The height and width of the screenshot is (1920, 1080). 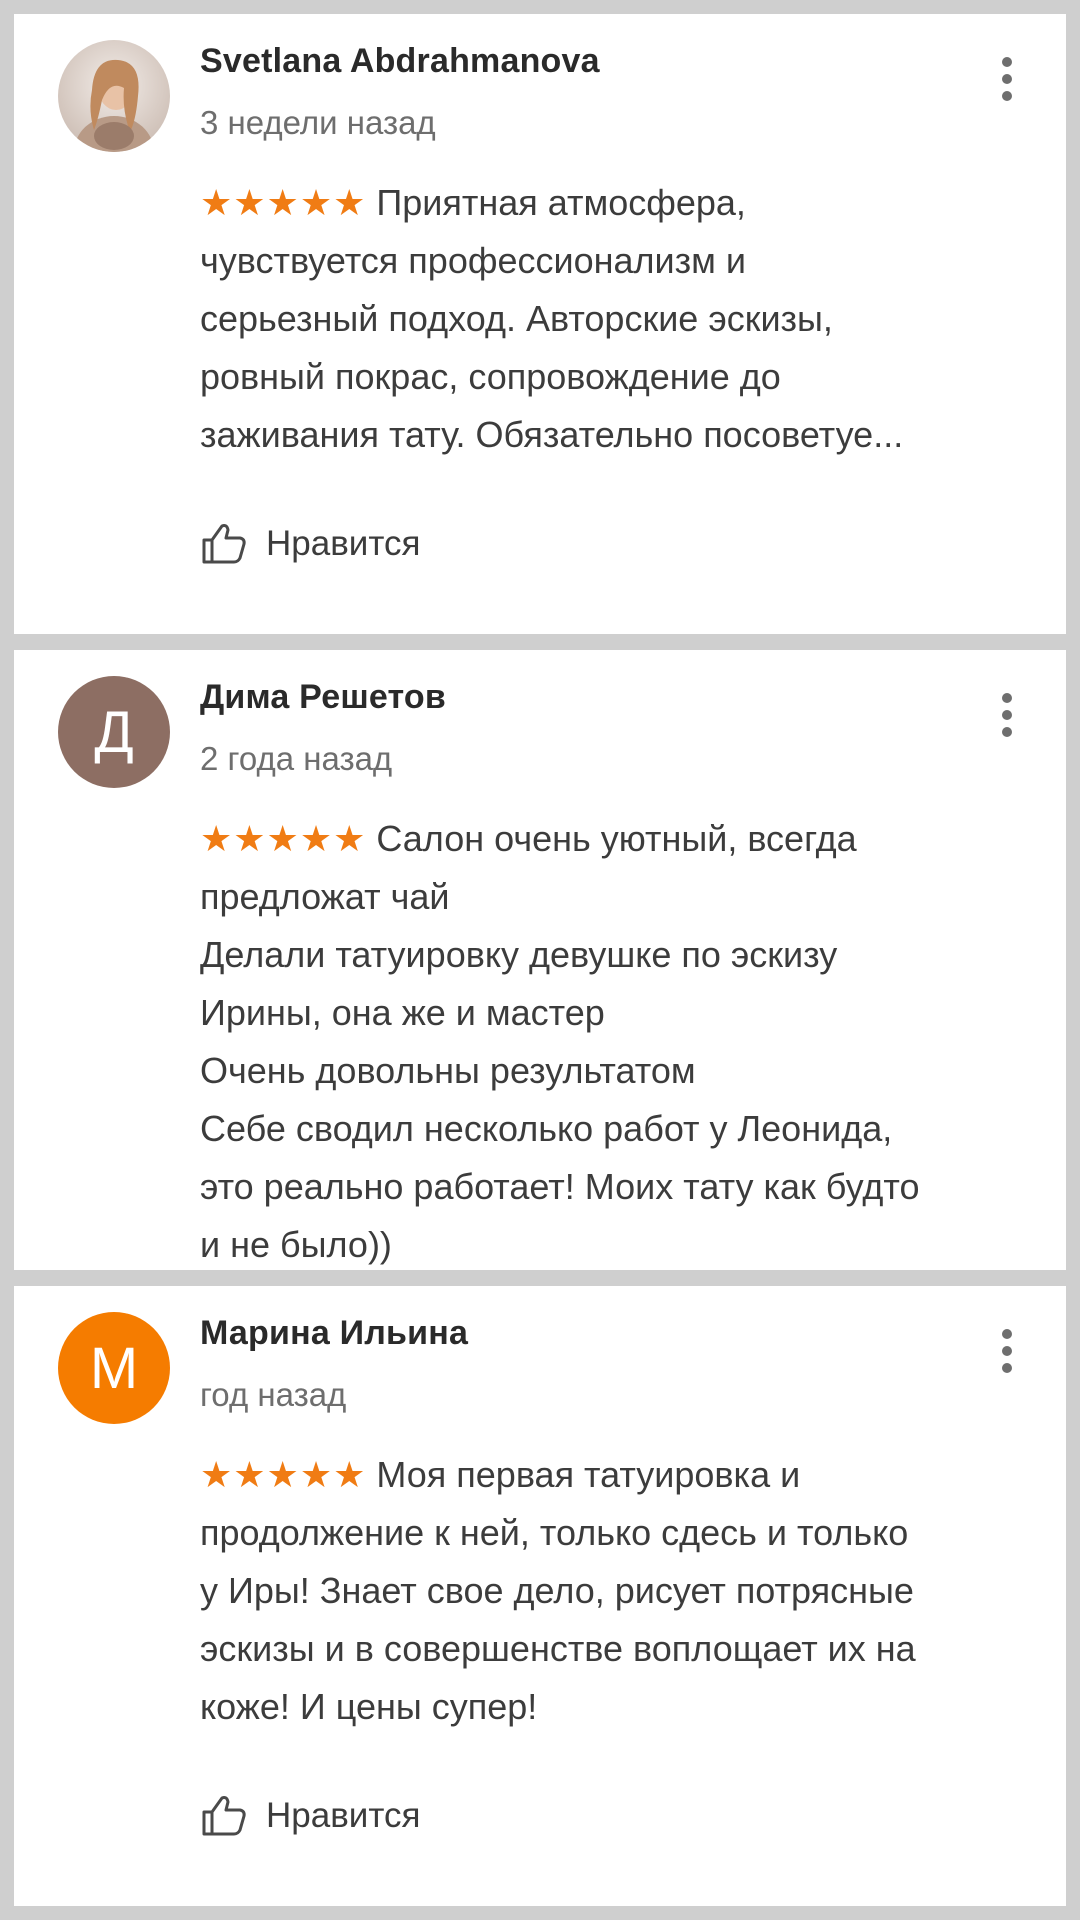 What do you see at coordinates (448, 1070) in the screenshot?
I see `review-line: Очень довольны результатом` at bounding box center [448, 1070].